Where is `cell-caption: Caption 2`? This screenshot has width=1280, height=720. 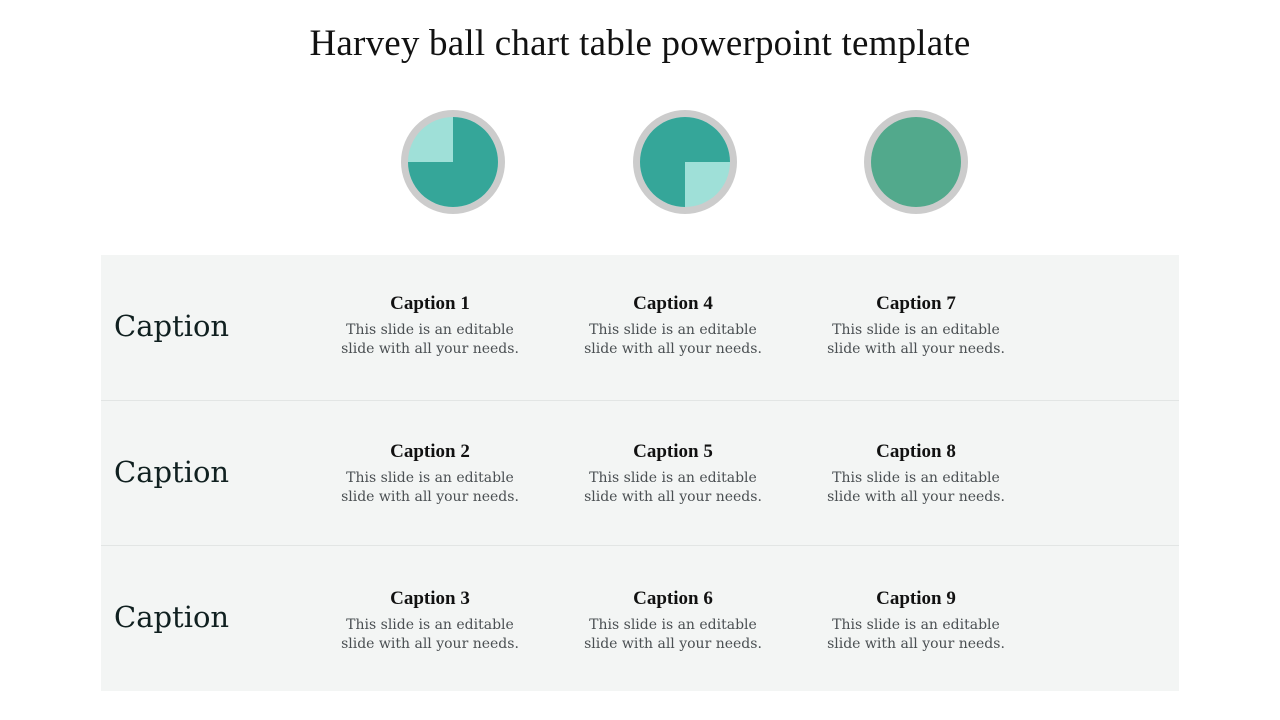 cell-caption: Caption 2 is located at coordinates (430, 451).